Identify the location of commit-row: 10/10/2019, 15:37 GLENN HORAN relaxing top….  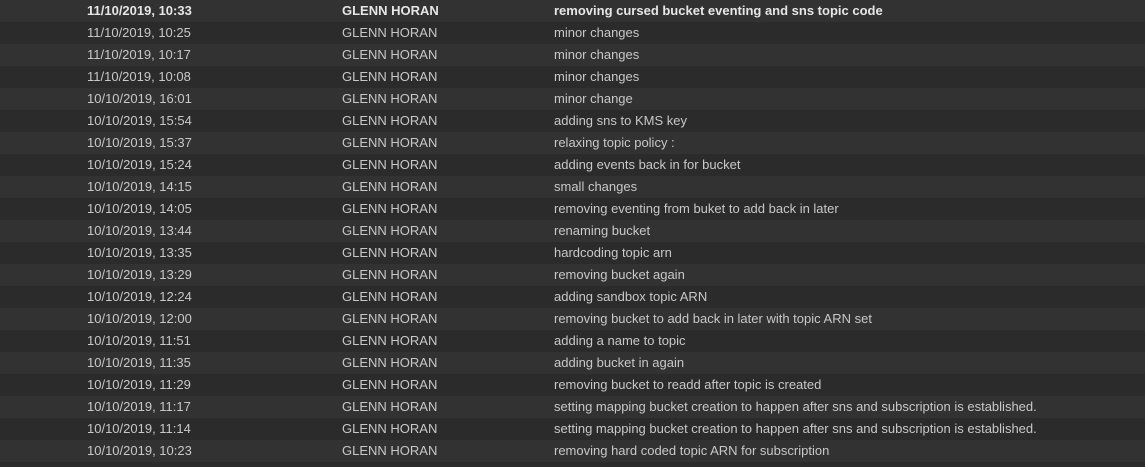
(572, 143).